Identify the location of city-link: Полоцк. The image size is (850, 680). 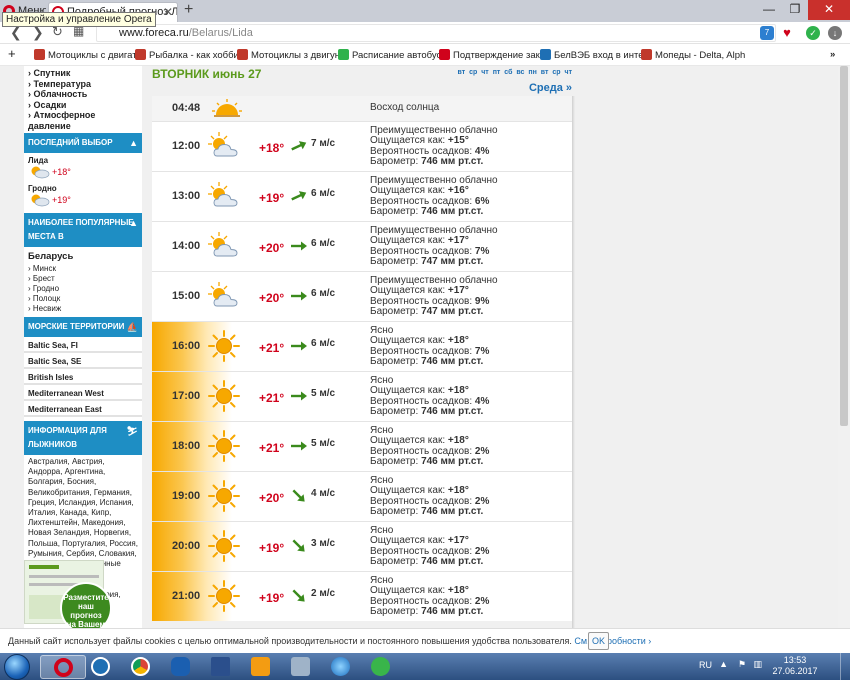
(83, 299).